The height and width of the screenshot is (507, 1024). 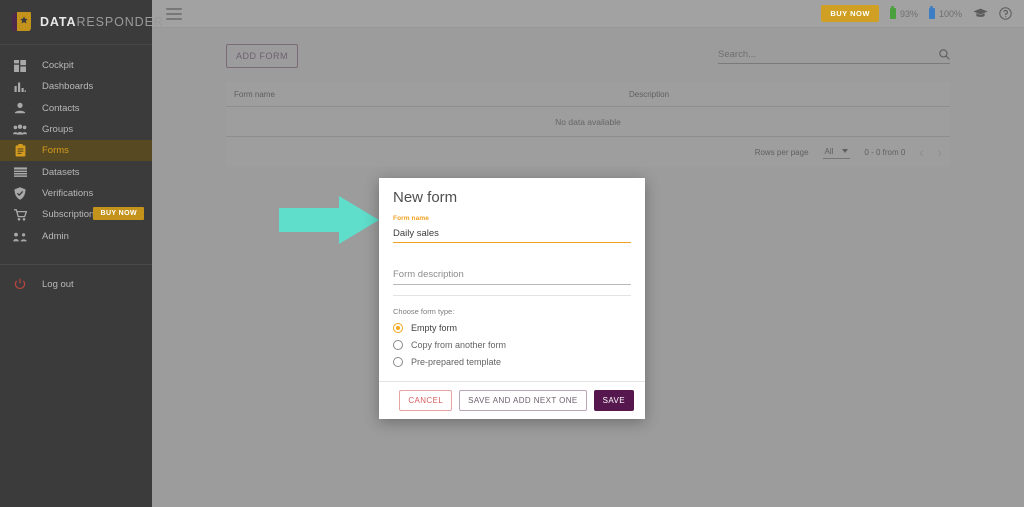 What do you see at coordinates (55, 236) in the screenshot?
I see `sidebar-item-label: Admin` at bounding box center [55, 236].